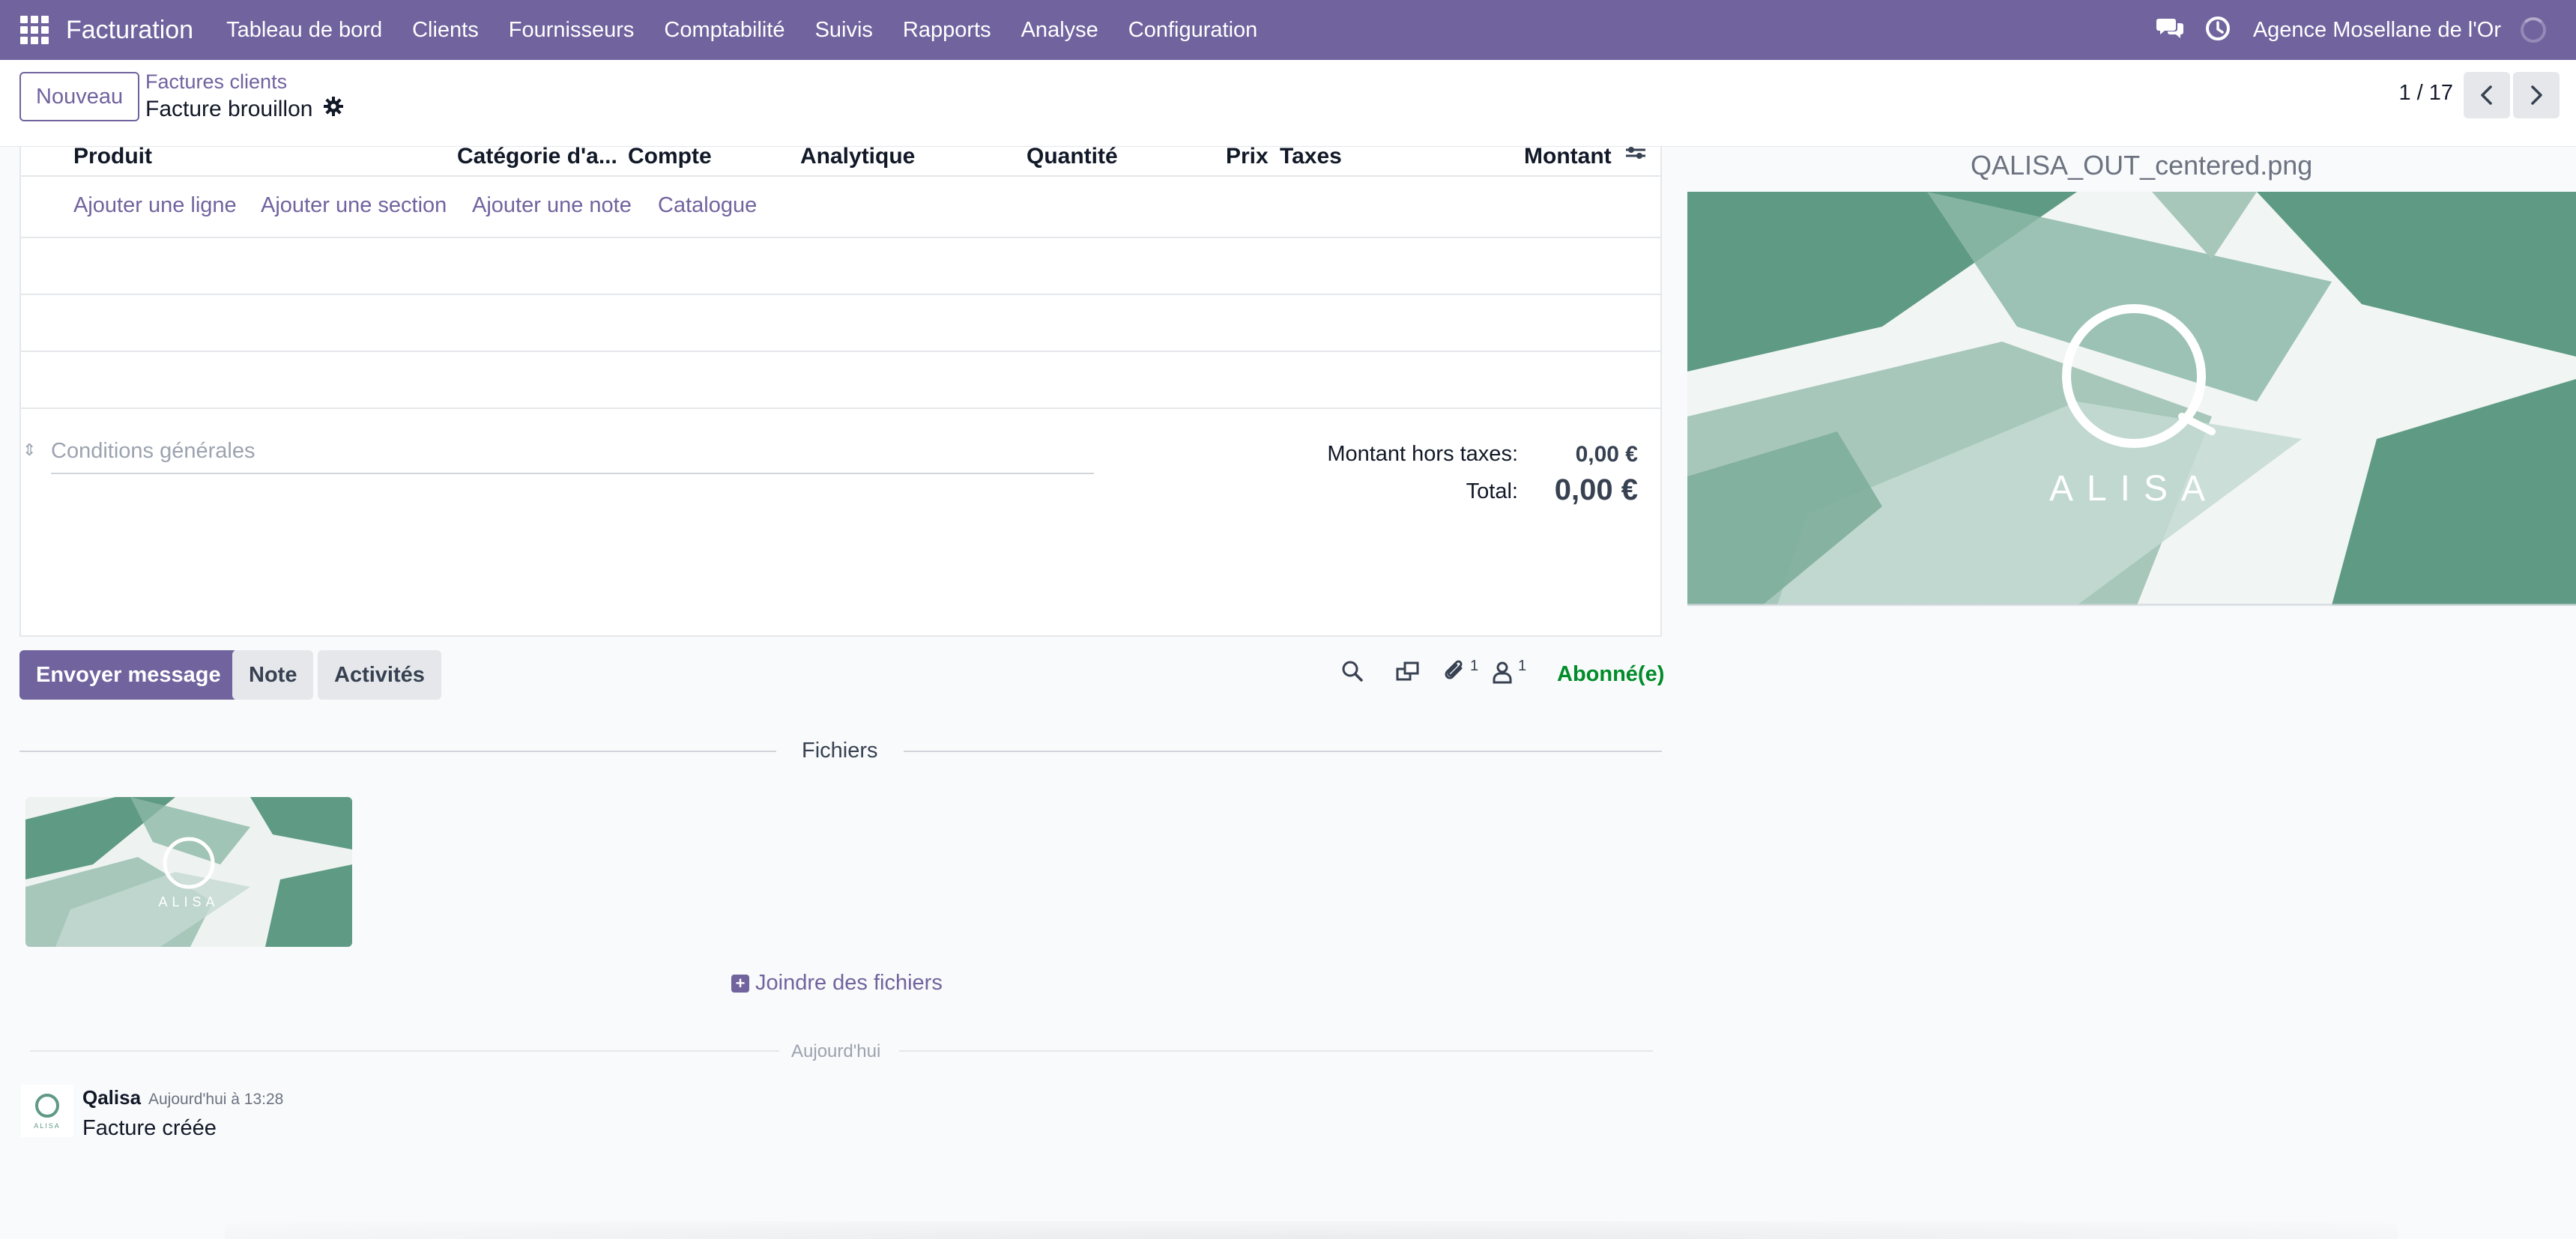 The height and width of the screenshot is (1239, 2576). I want to click on pager-next-button, so click(2536, 95).